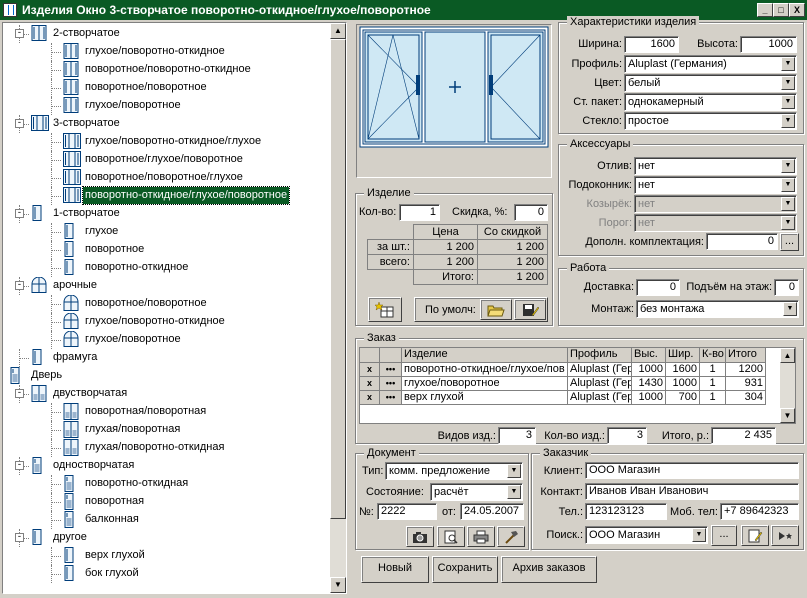 This screenshot has height=598, width=807. I want to click on print-button, so click(481, 536).